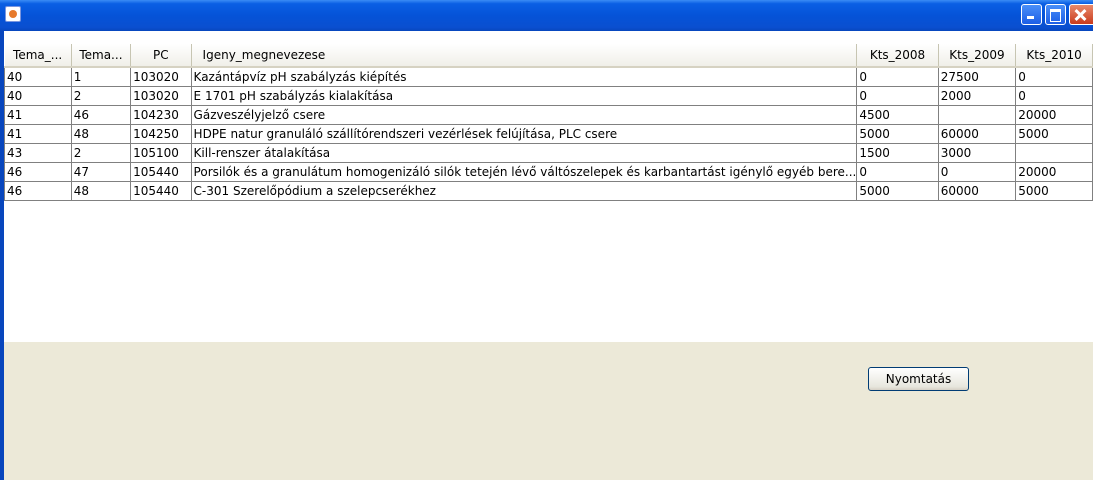  Describe the element at coordinates (38, 153) in the screenshot. I see `table-cell: 43` at that location.